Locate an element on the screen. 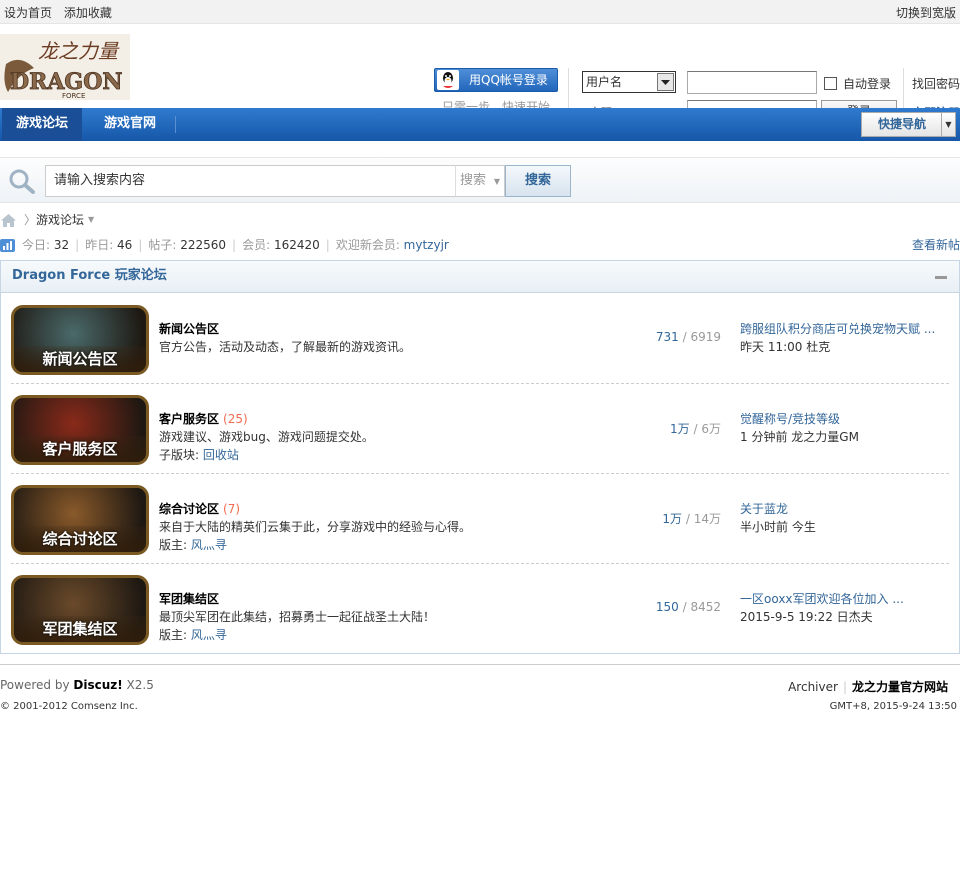 The height and width of the screenshot is (873, 960). thread-count: 731 is located at coordinates (667, 337).